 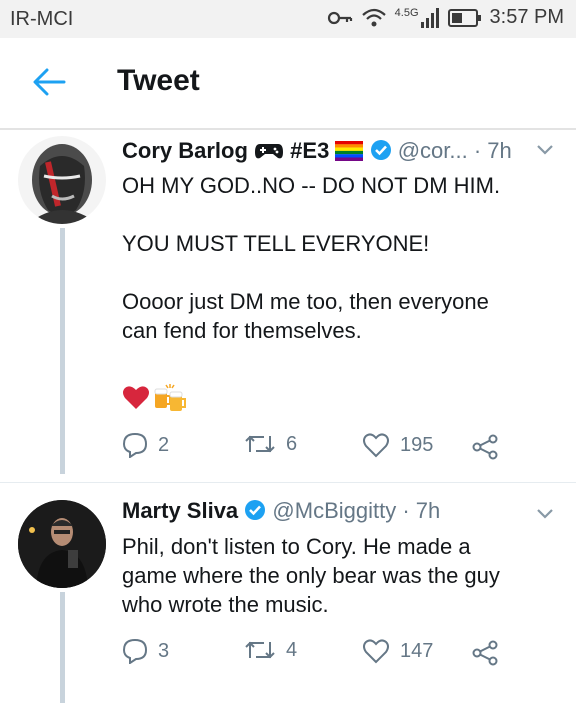 What do you see at coordinates (349, 151) in the screenshot?
I see `rainbow-flag-icon` at bounding box center [349, 151].